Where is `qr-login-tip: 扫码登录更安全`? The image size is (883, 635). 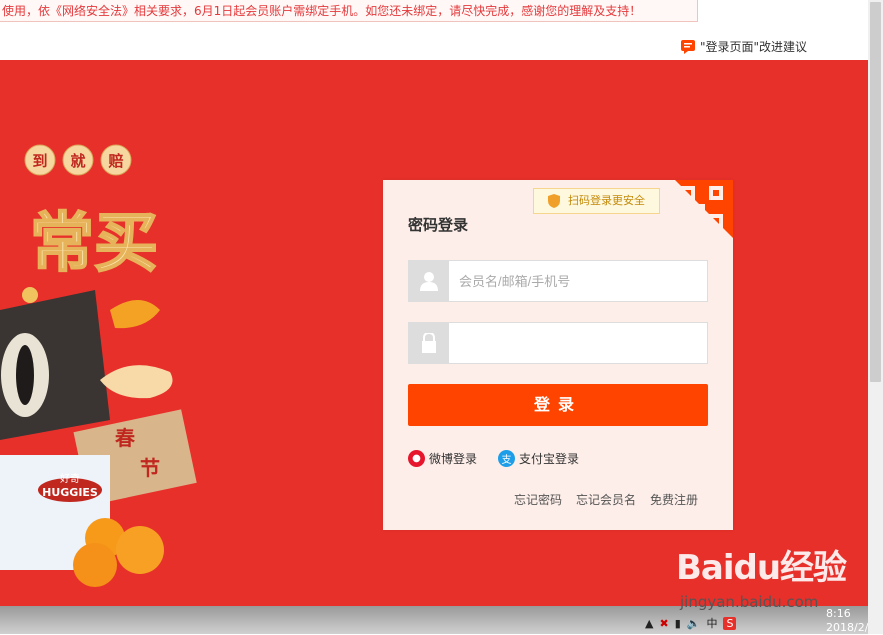 qr-login-tip: 扫码登录更安全 is located at coordinates (596, 201).